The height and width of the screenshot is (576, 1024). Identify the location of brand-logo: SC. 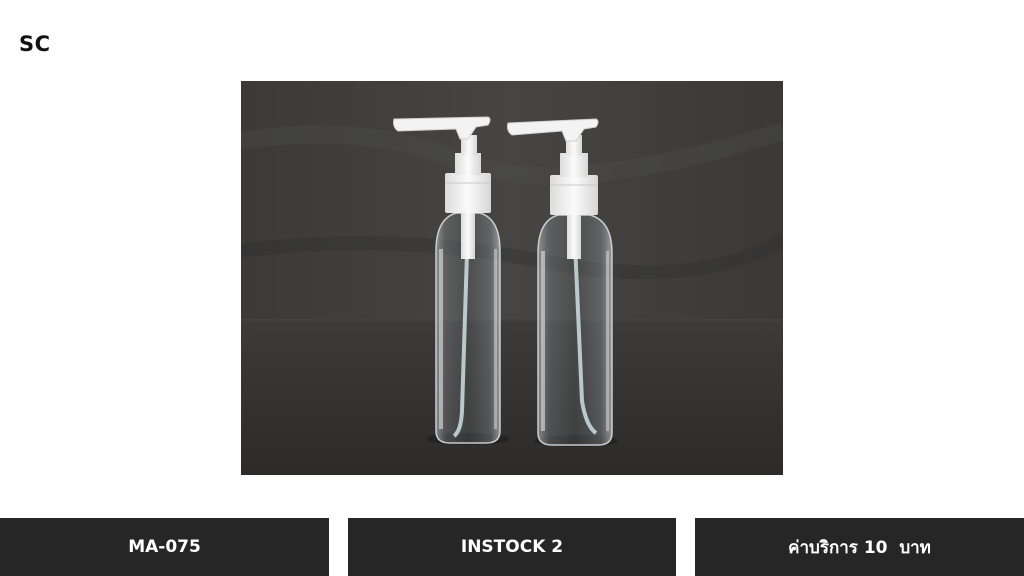
(35, 44).